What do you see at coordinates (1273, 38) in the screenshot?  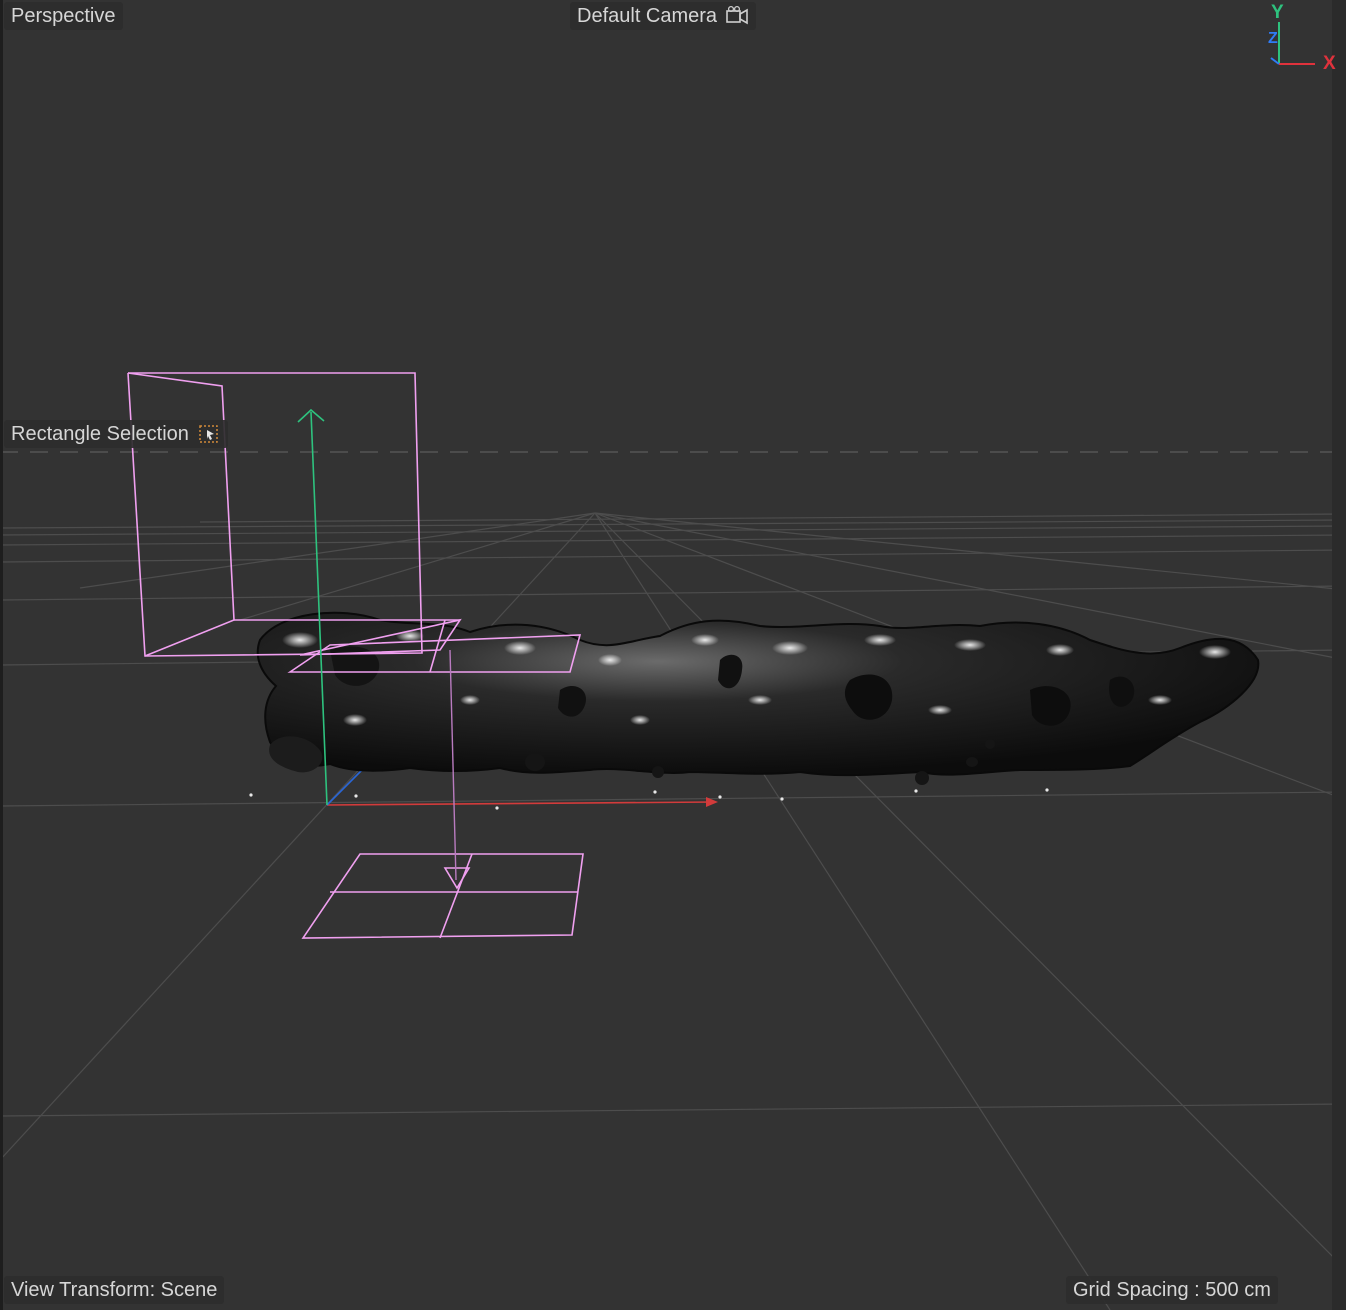 I see `gizmo-z-label: Z` at bounding box center [1273, 38].